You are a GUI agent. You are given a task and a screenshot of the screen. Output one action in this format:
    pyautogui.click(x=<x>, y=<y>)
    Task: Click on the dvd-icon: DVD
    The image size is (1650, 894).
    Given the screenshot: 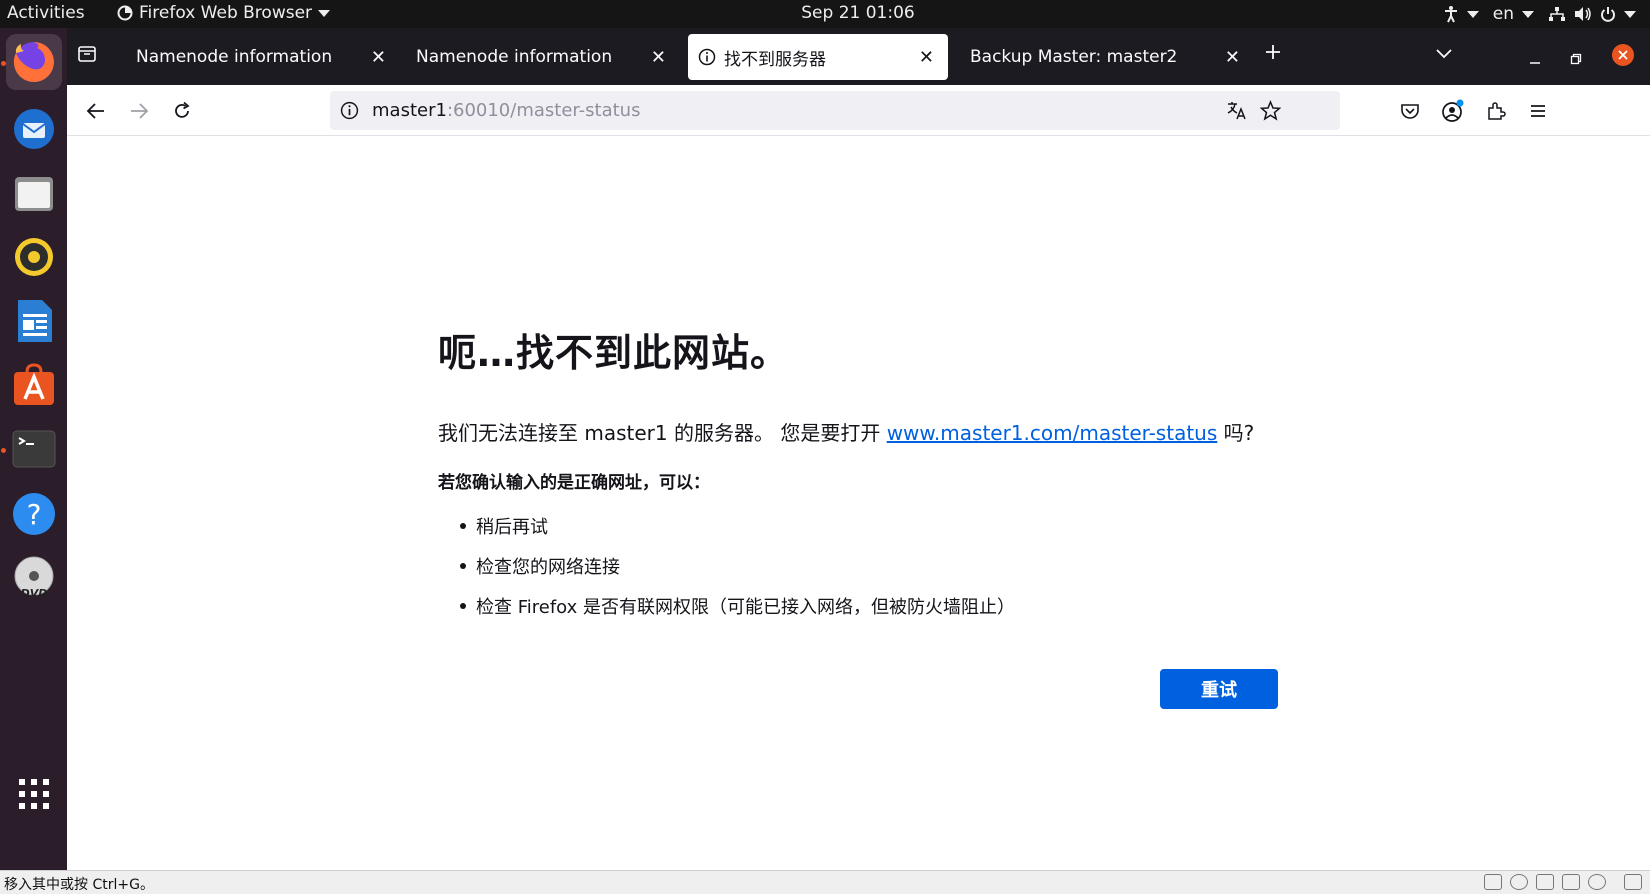 What is the action you would take?
    pyautogui.click(x=34, y=578)
    